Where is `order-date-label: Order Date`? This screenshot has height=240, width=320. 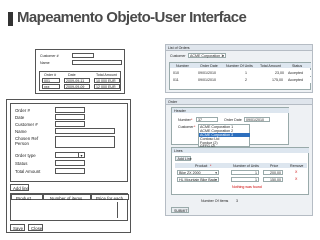 order-date-label: Order Date is located at coordinates (233, 120).